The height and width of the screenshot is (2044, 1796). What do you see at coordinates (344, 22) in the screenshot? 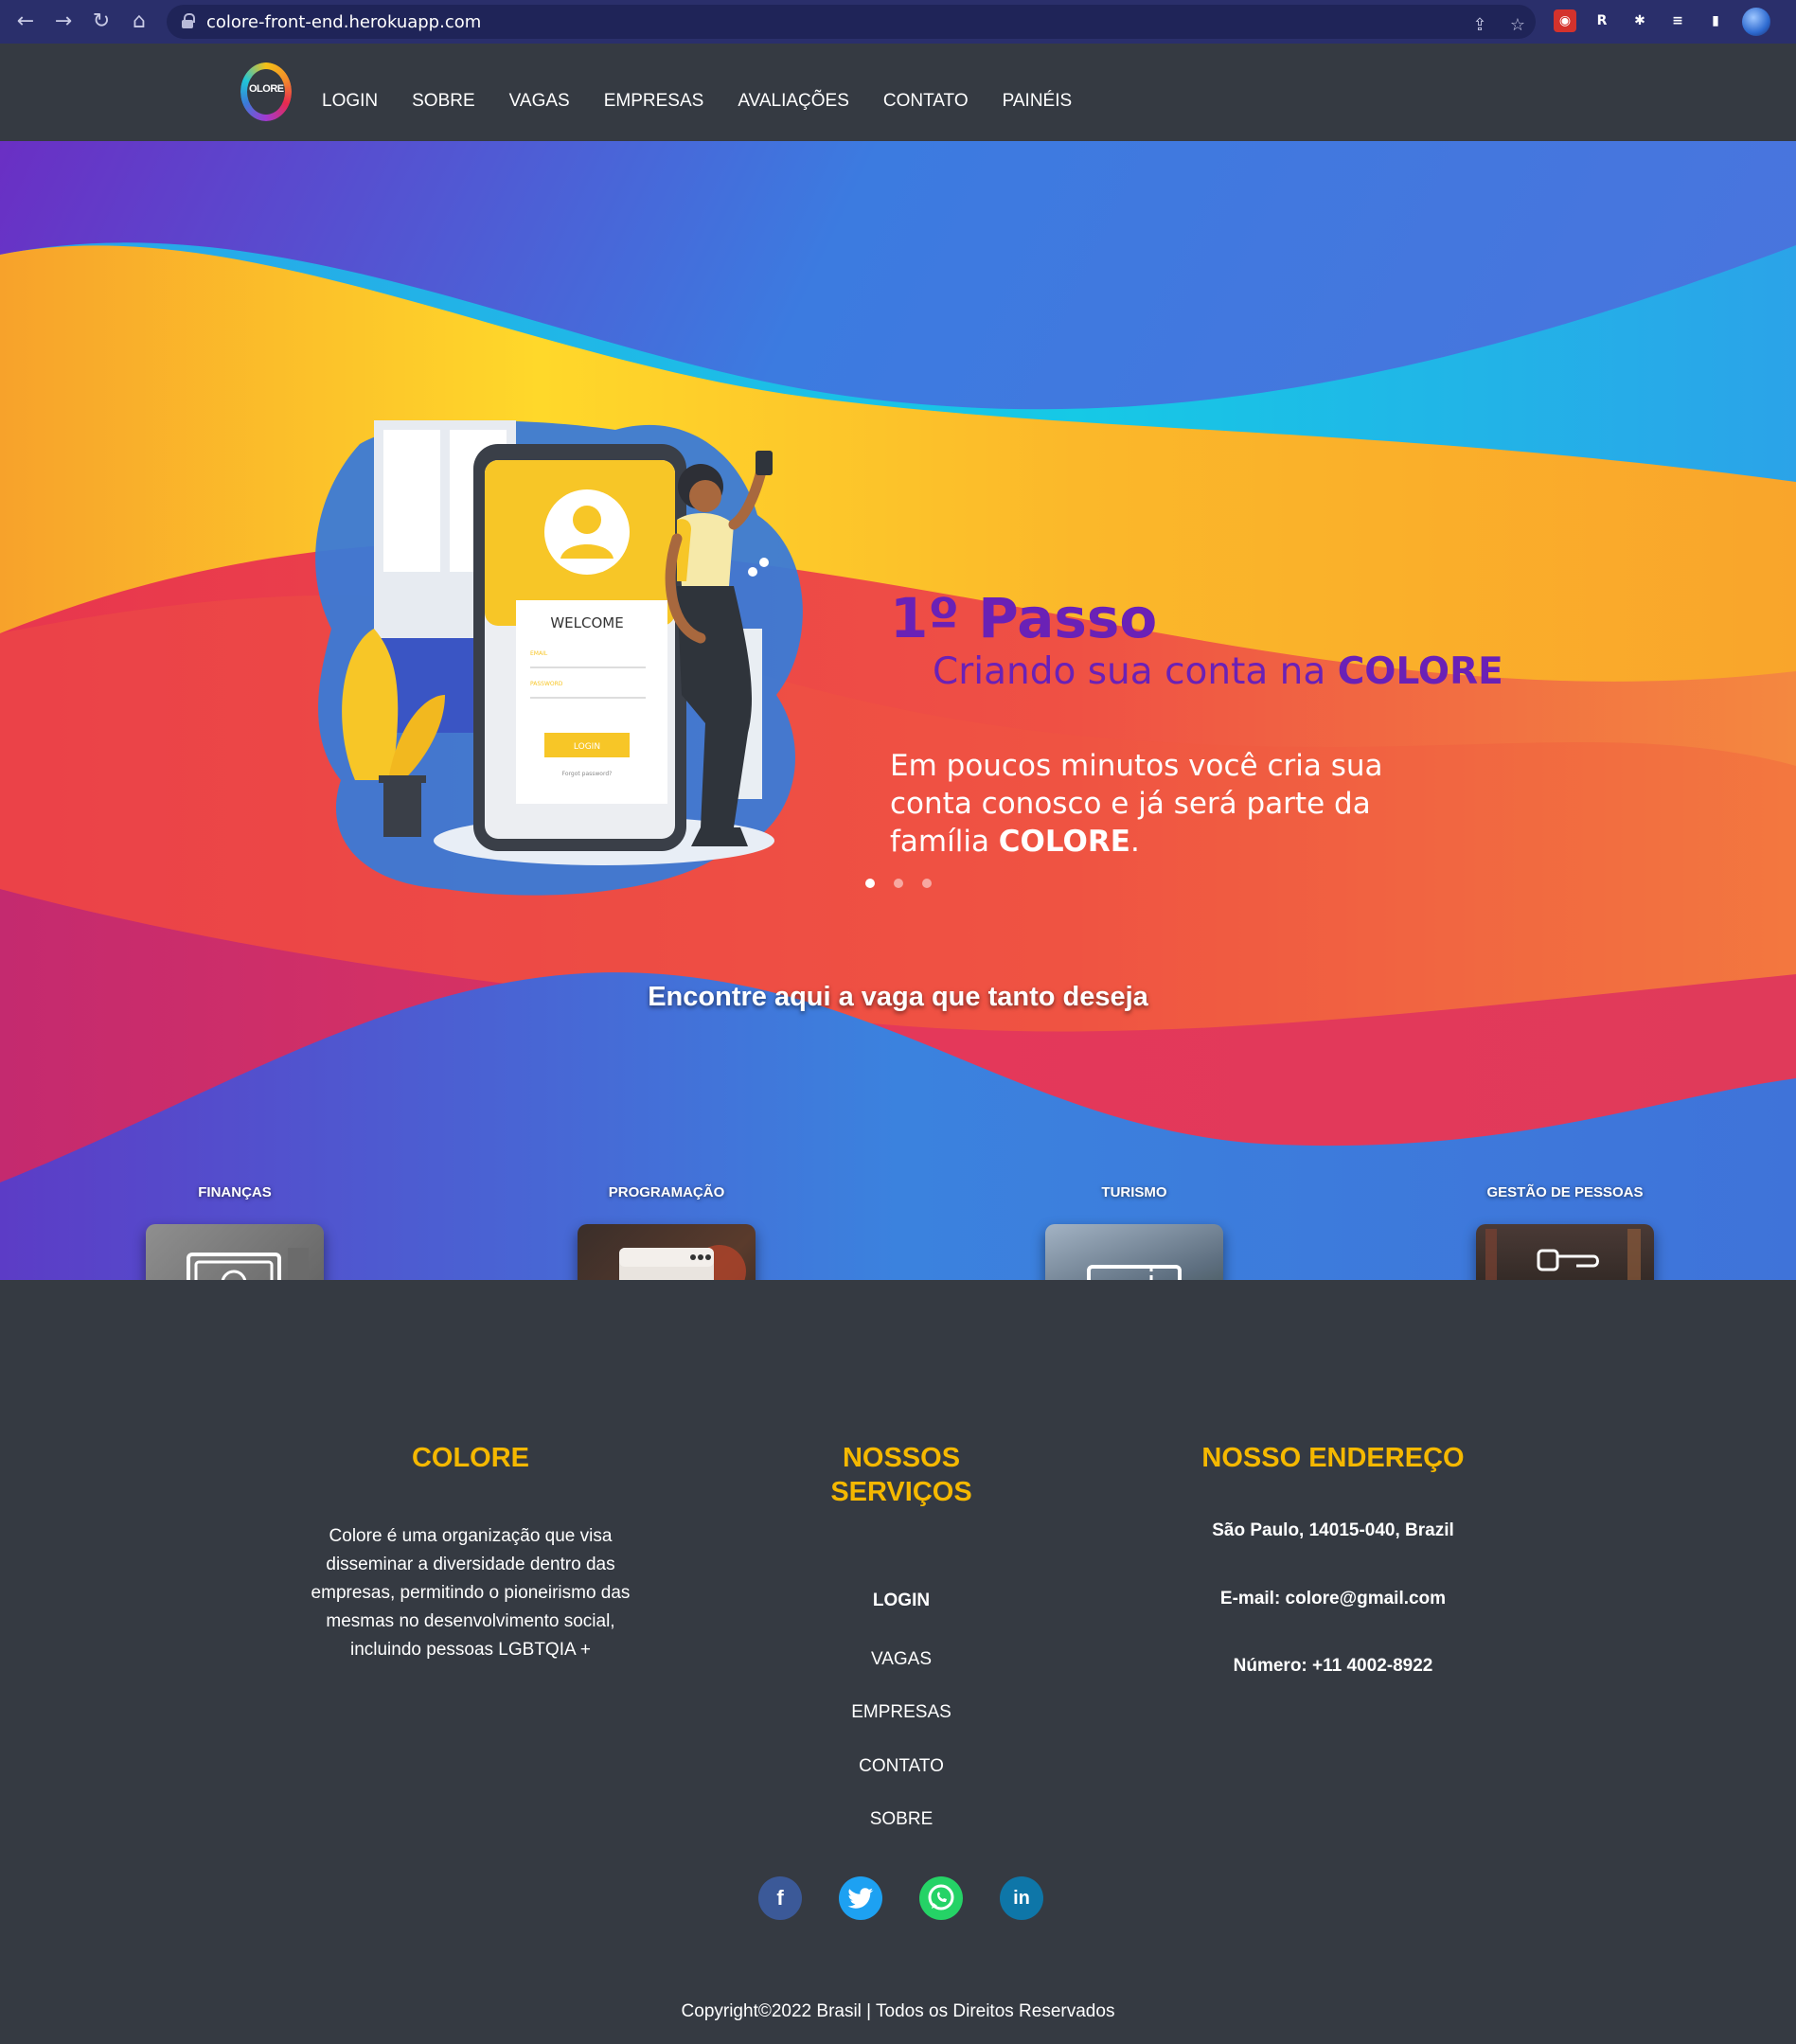
I see `url-text: colore-front-end.herokuapp.com` at bounding box center [344, 22].